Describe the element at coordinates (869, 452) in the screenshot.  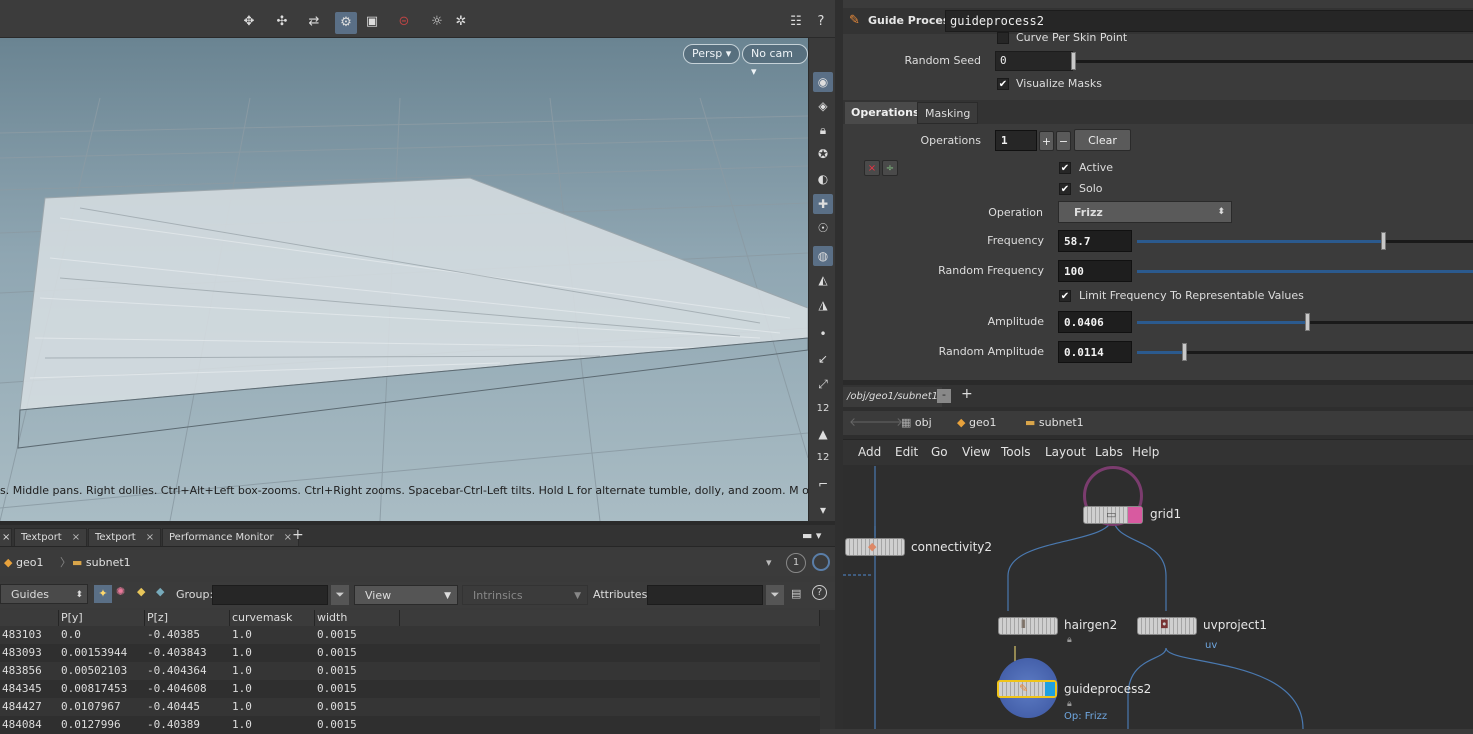
I see `menu-add: Add` at that location.